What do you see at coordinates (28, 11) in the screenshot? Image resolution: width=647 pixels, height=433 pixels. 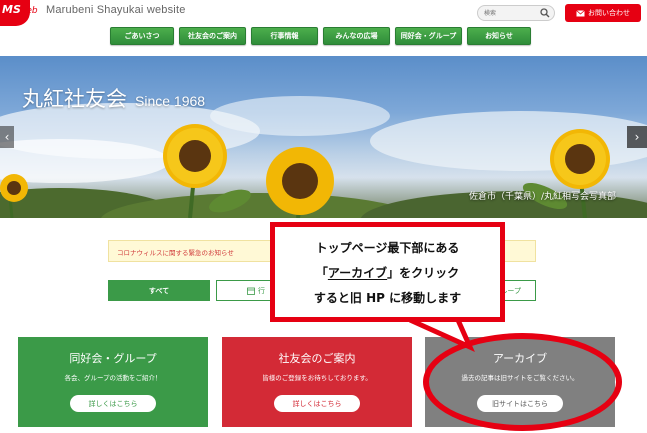 I see `logo-web-text: web` at bounding box center [28, 11].